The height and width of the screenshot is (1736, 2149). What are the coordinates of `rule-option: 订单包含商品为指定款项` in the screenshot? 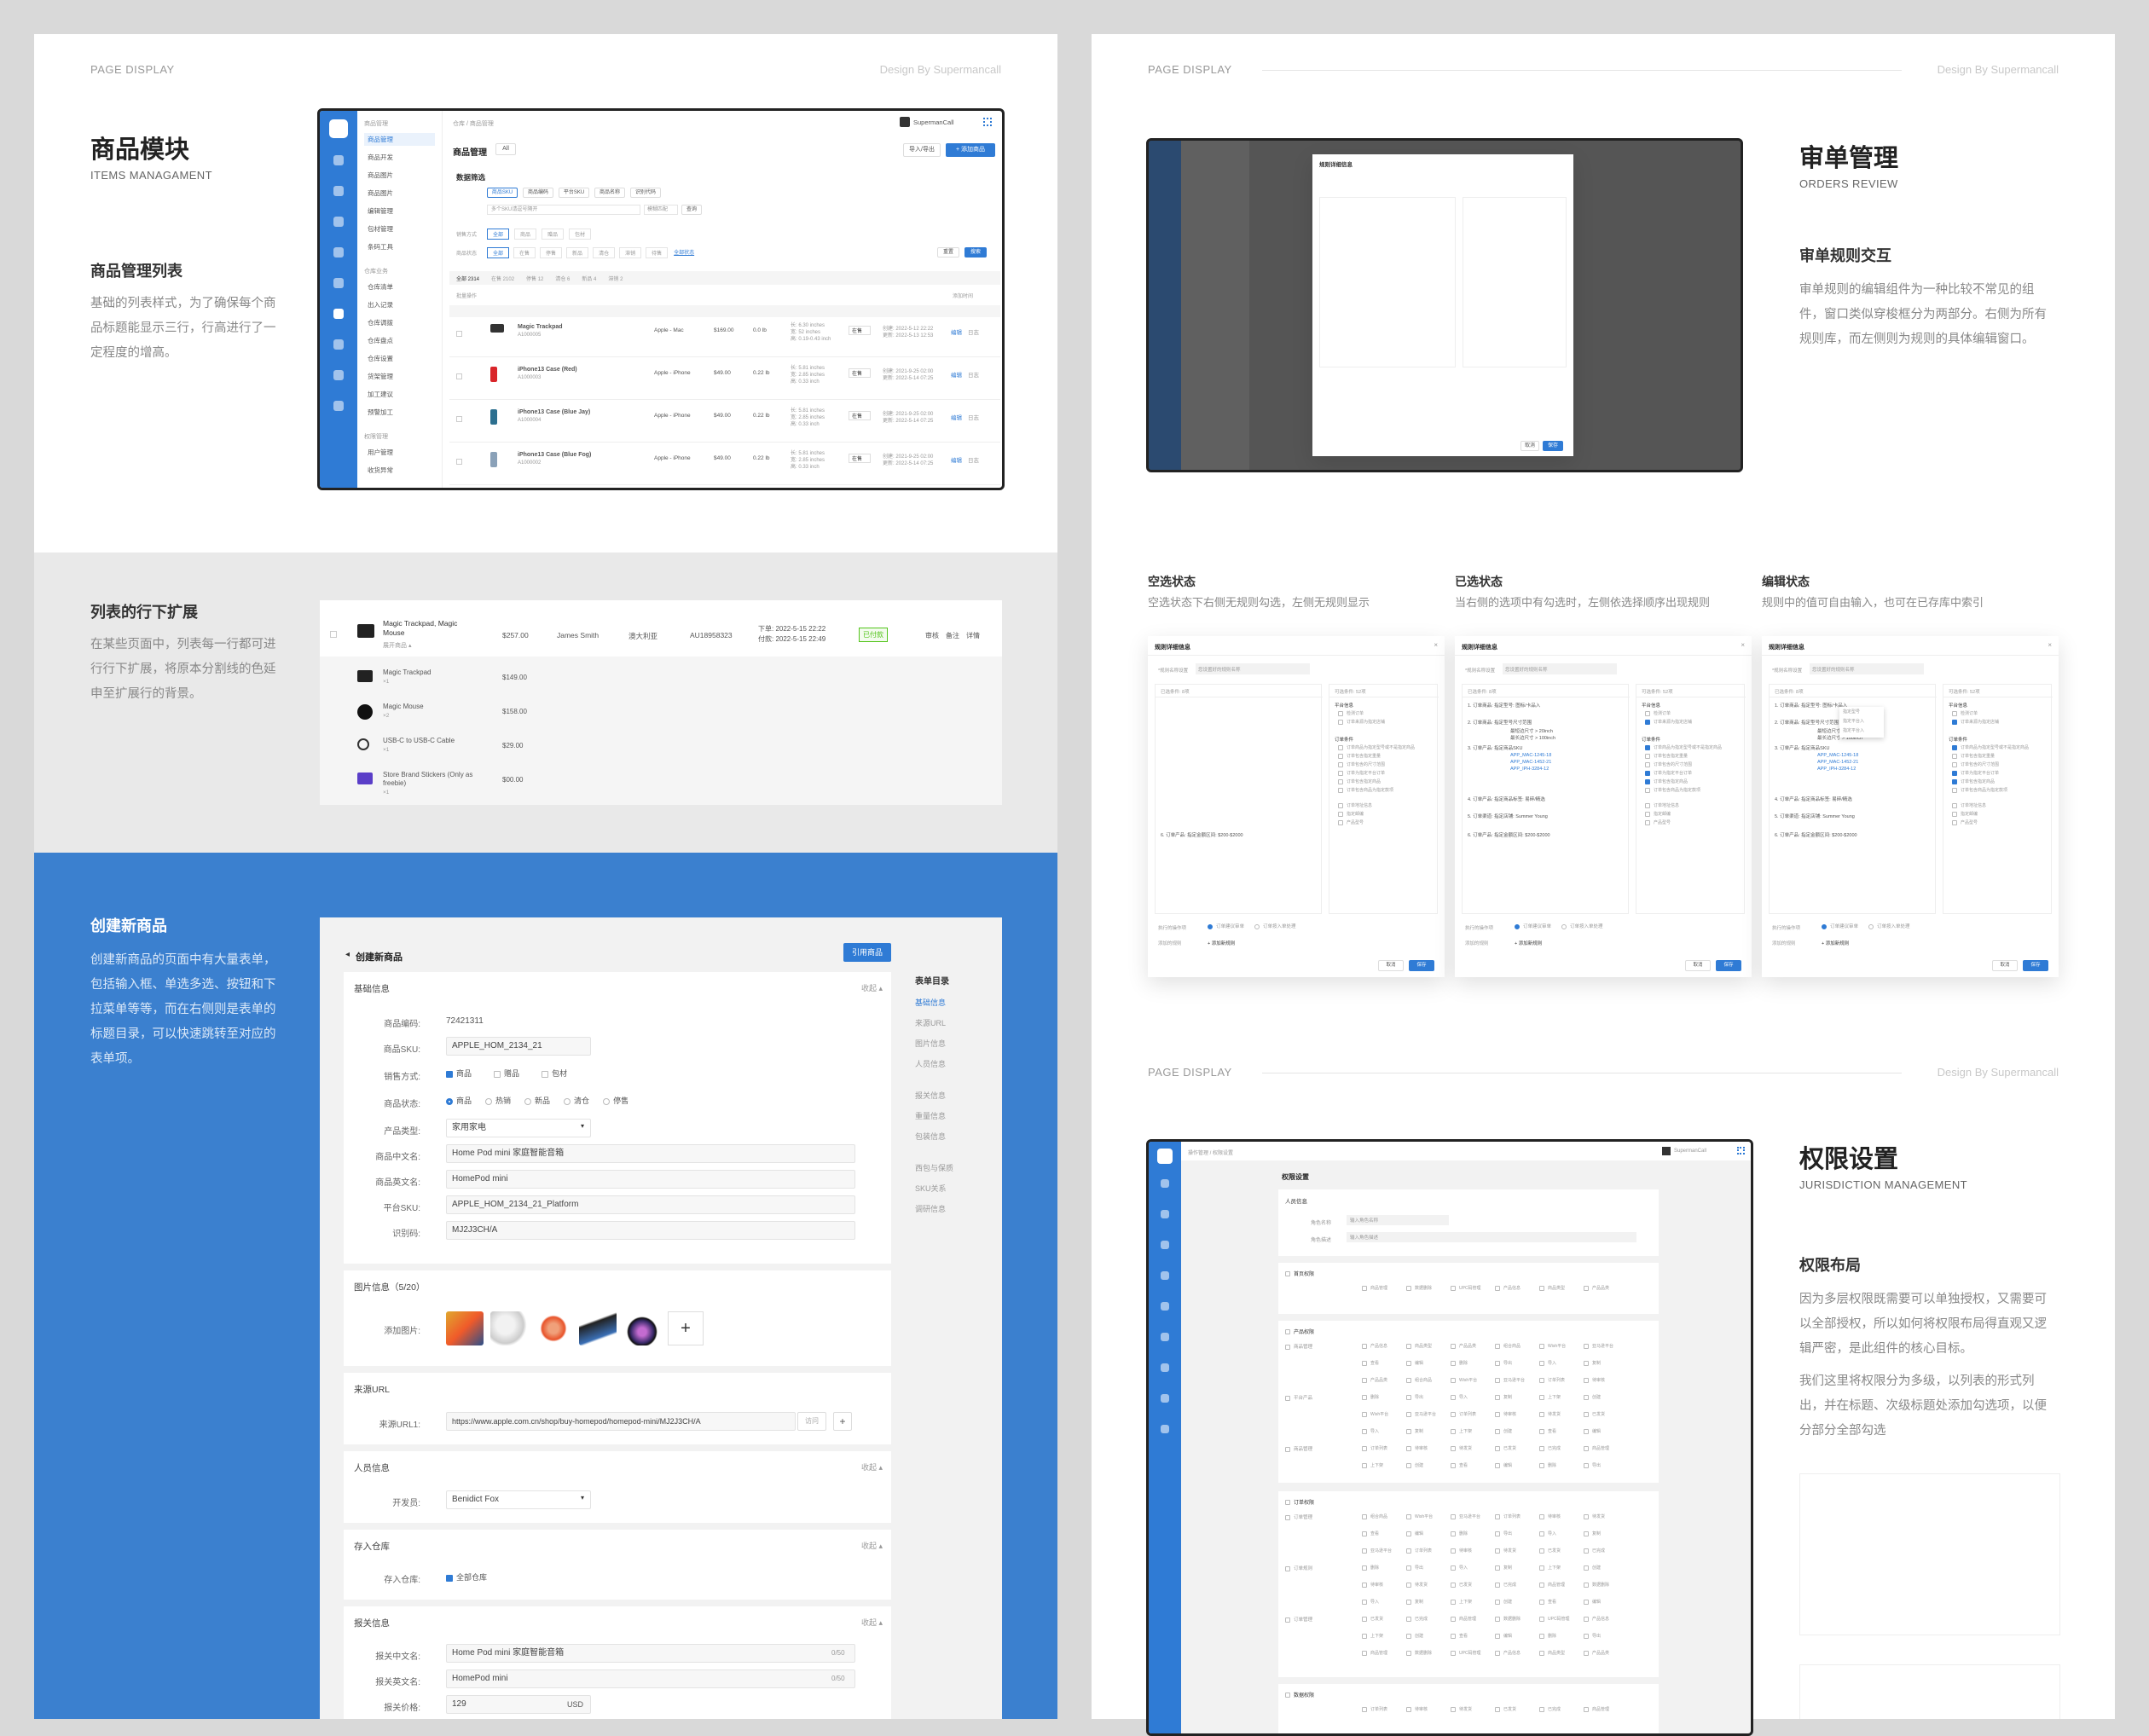 It's located at (1672, 790).